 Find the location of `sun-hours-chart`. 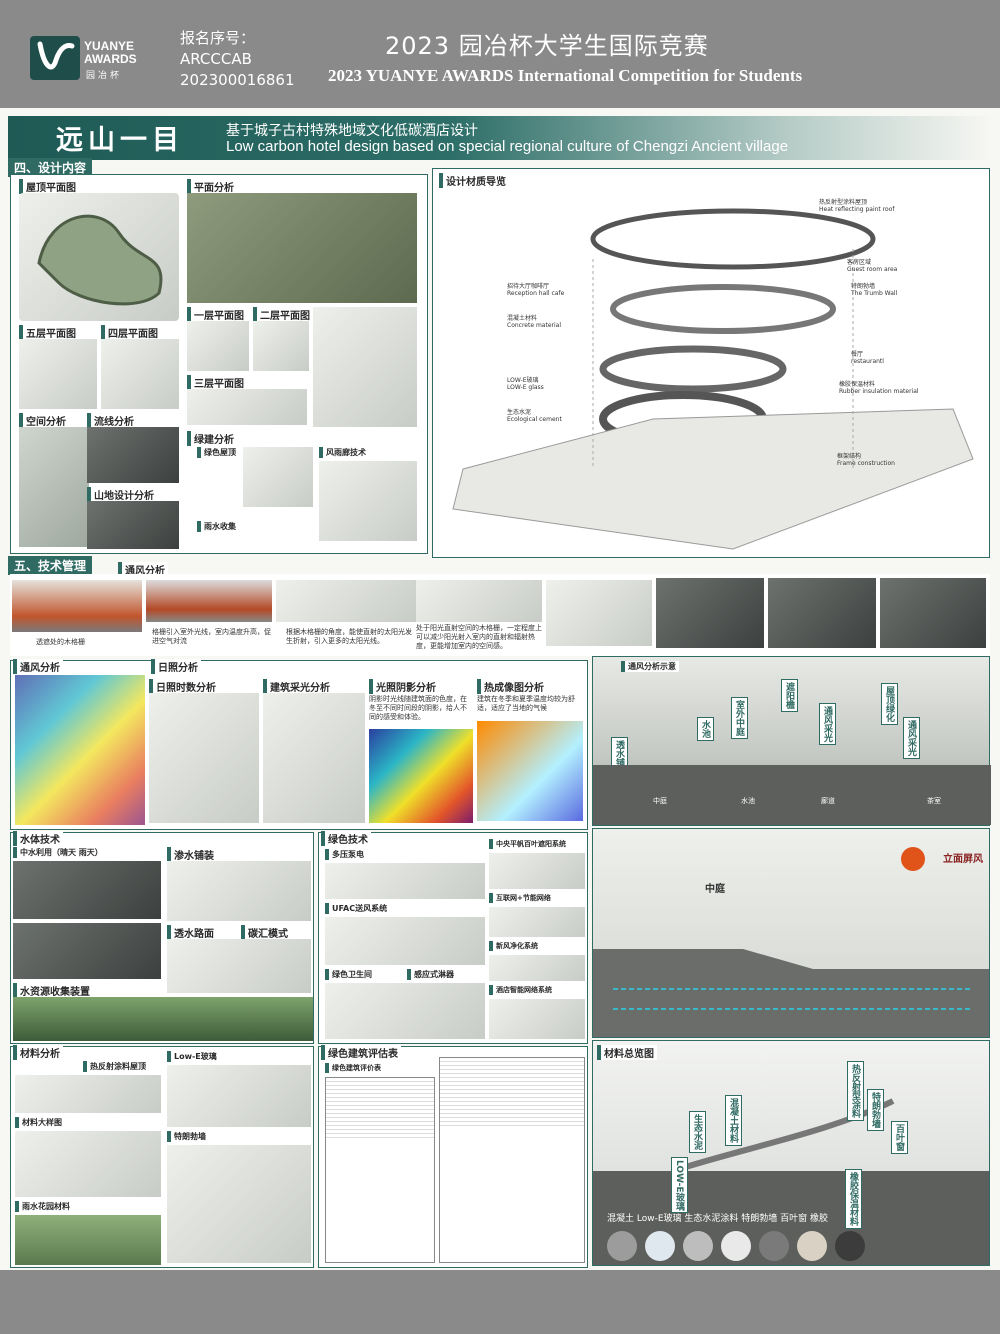

sun-hours-chart is located at coordinates (204, 758).